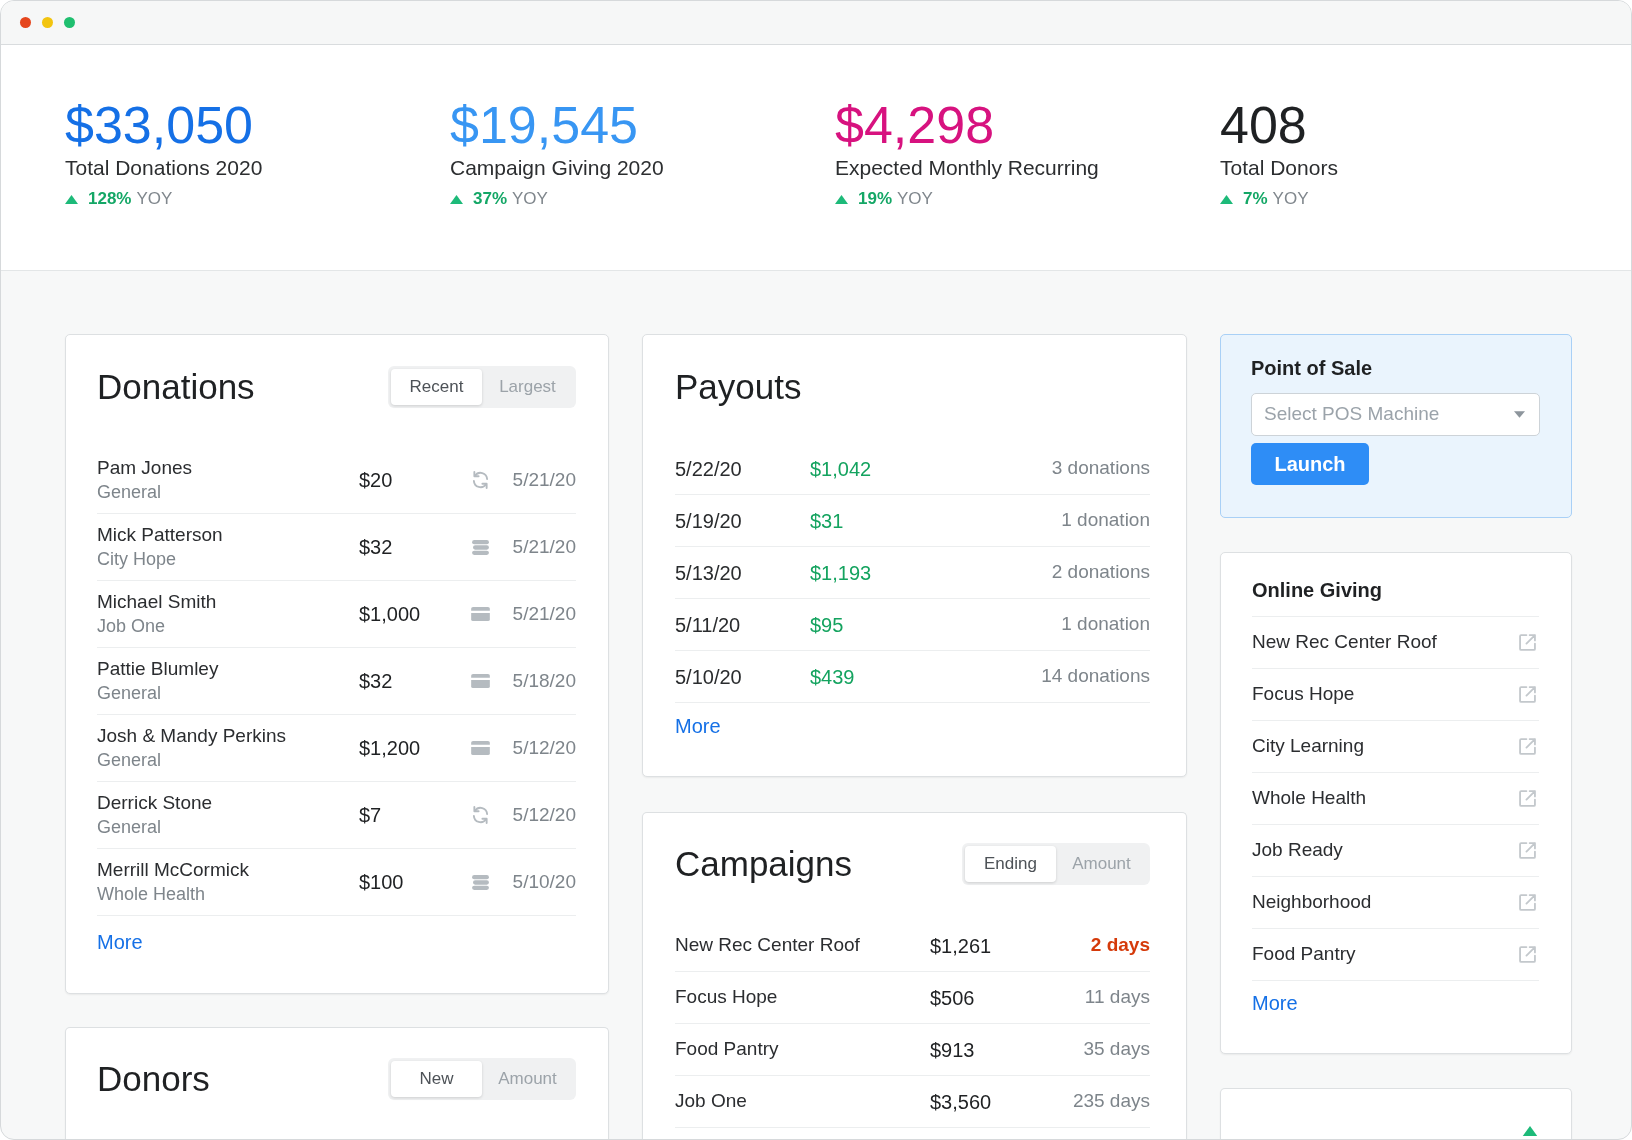 The width and height of the screenshot is (1632, 1140). Describe the element at coordinates (708, 624) in the screenshot. I see `payout-date: 5/11/20` at that location.